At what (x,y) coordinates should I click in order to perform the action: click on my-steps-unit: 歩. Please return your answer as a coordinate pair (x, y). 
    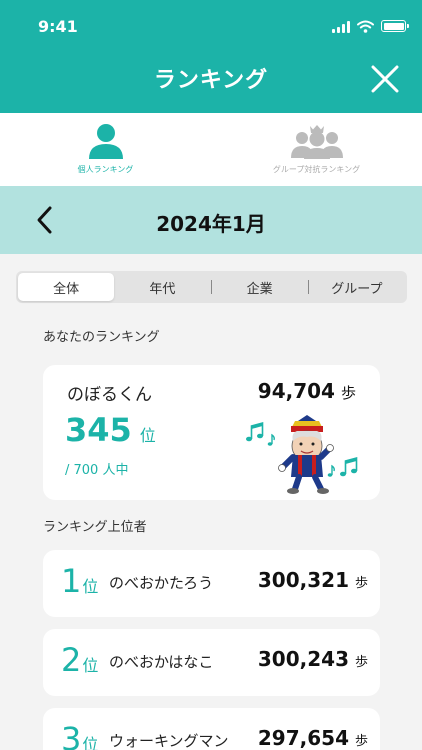
    Looking at the image, I should click on (348, 393).